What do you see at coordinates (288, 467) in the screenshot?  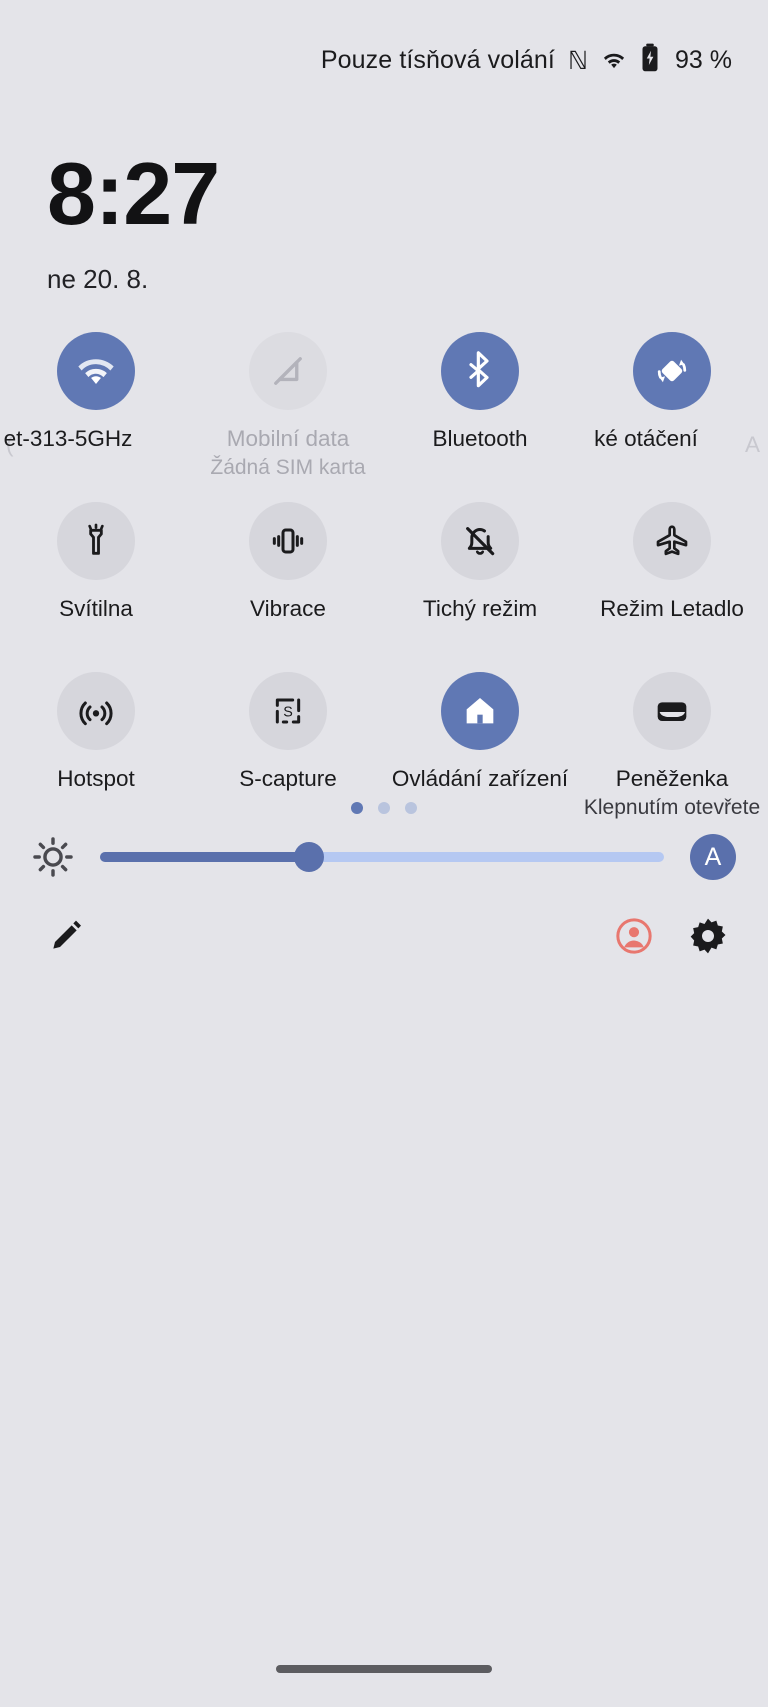 I see `tile-sublabel: Žádná SIM karta` at bounding box center [288, 467].